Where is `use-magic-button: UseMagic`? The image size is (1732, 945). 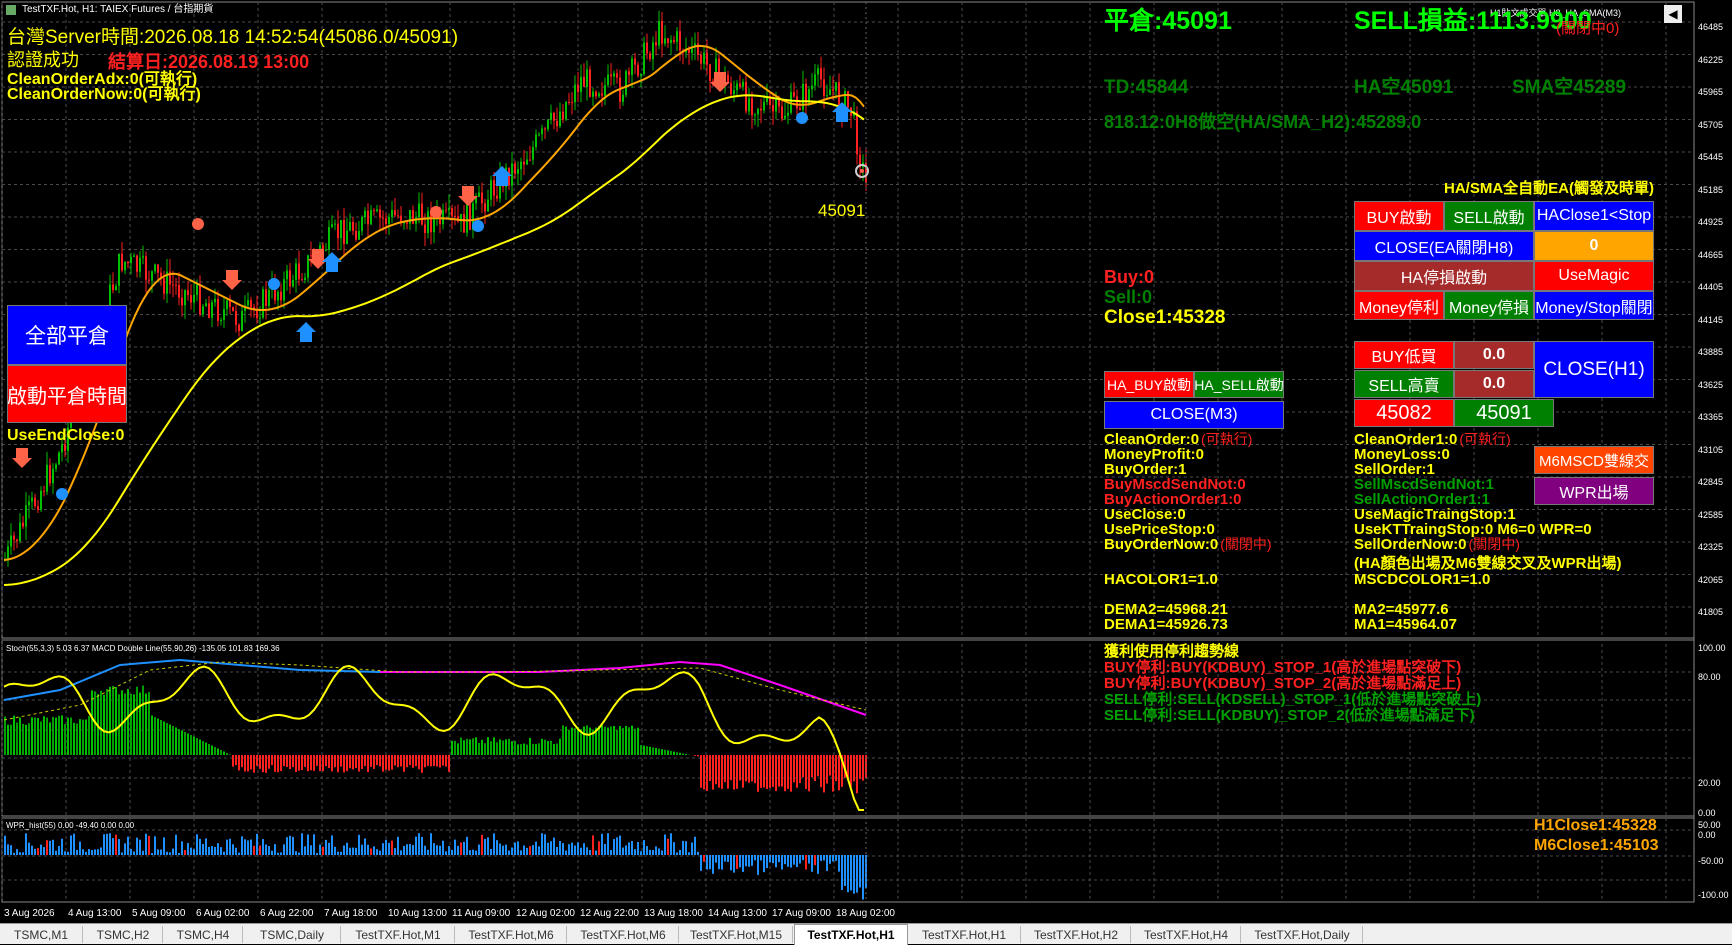
use-magic-button: UseMagic is located at coordinates (1594, 276).